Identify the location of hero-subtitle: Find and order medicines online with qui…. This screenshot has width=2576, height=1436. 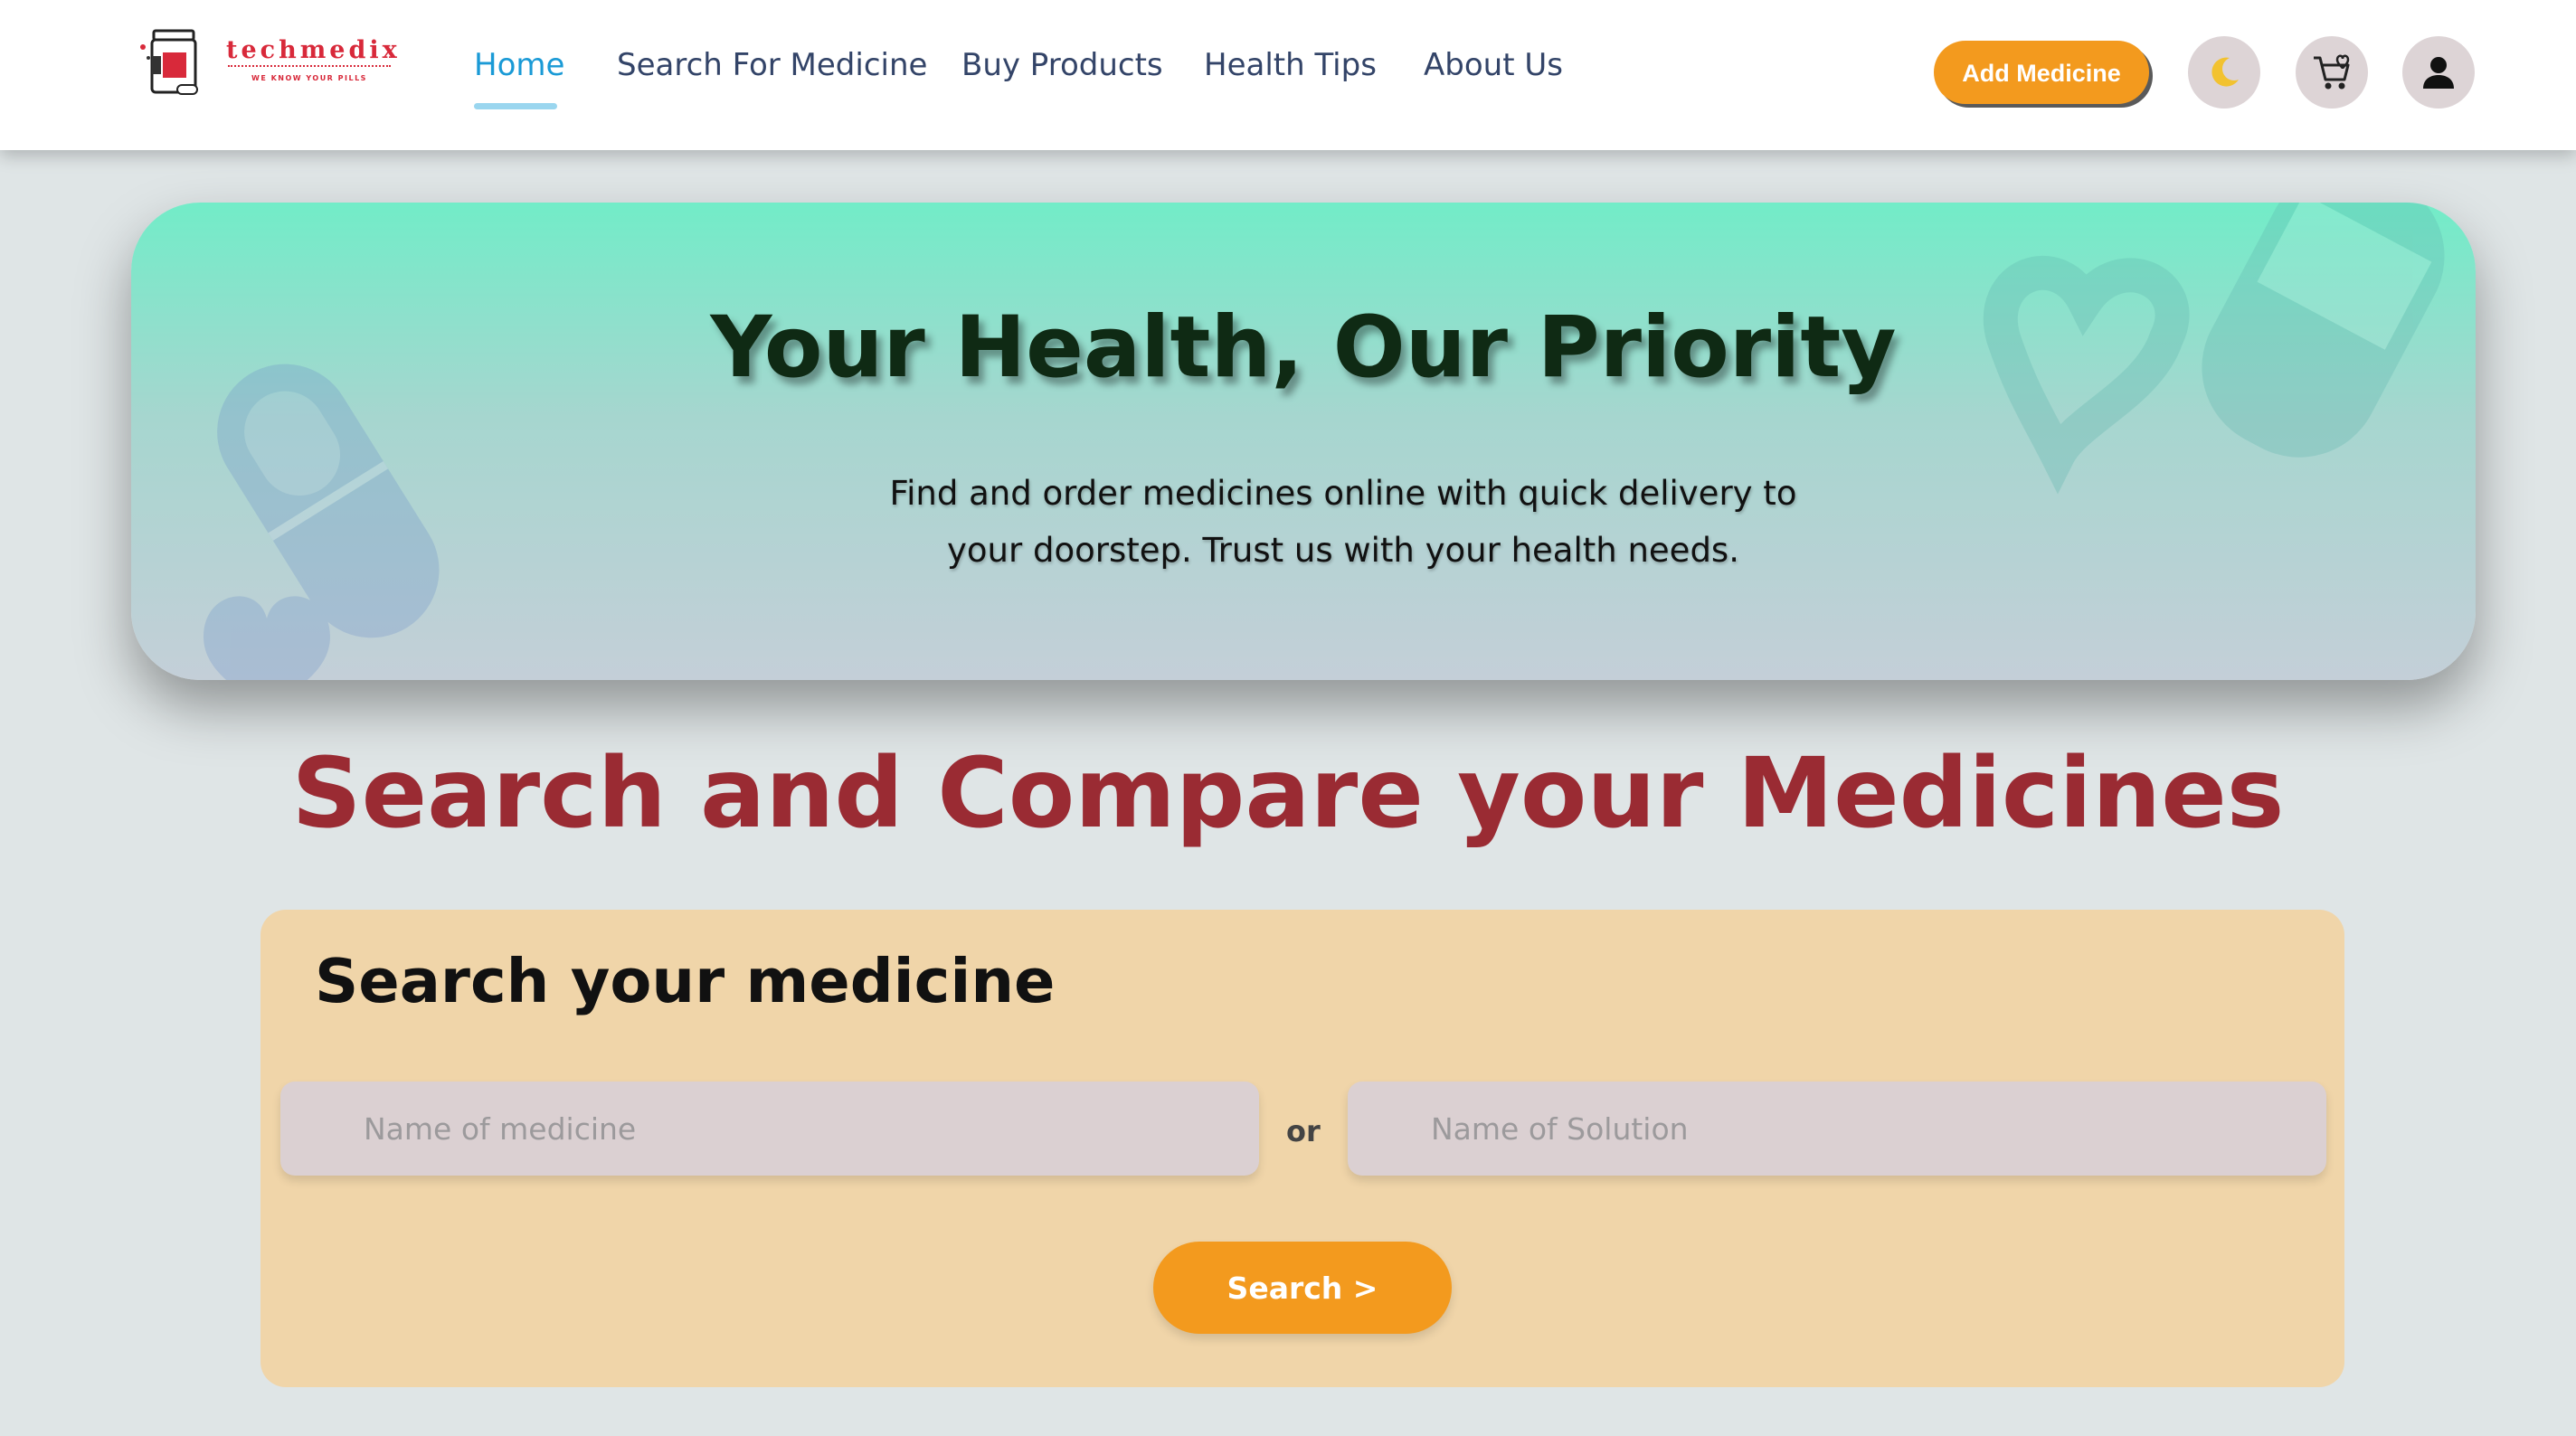
(1343, 522).